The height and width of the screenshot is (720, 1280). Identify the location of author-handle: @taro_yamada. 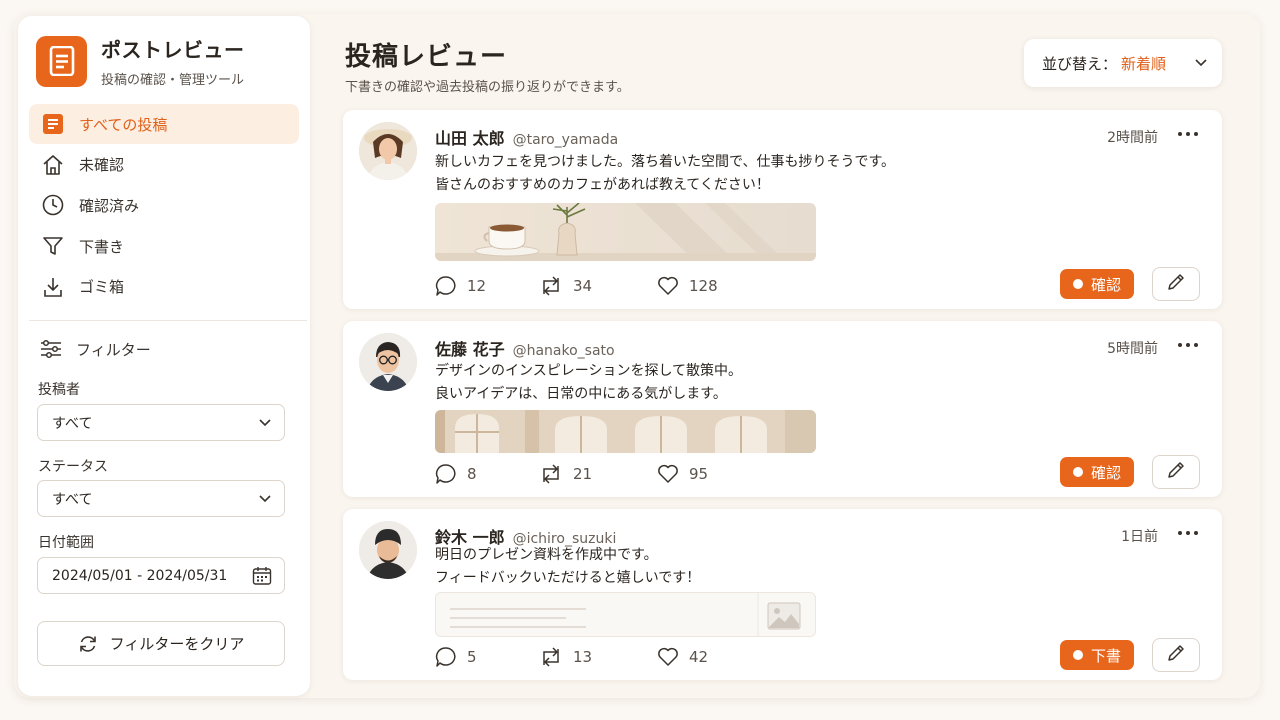
(566, 140).